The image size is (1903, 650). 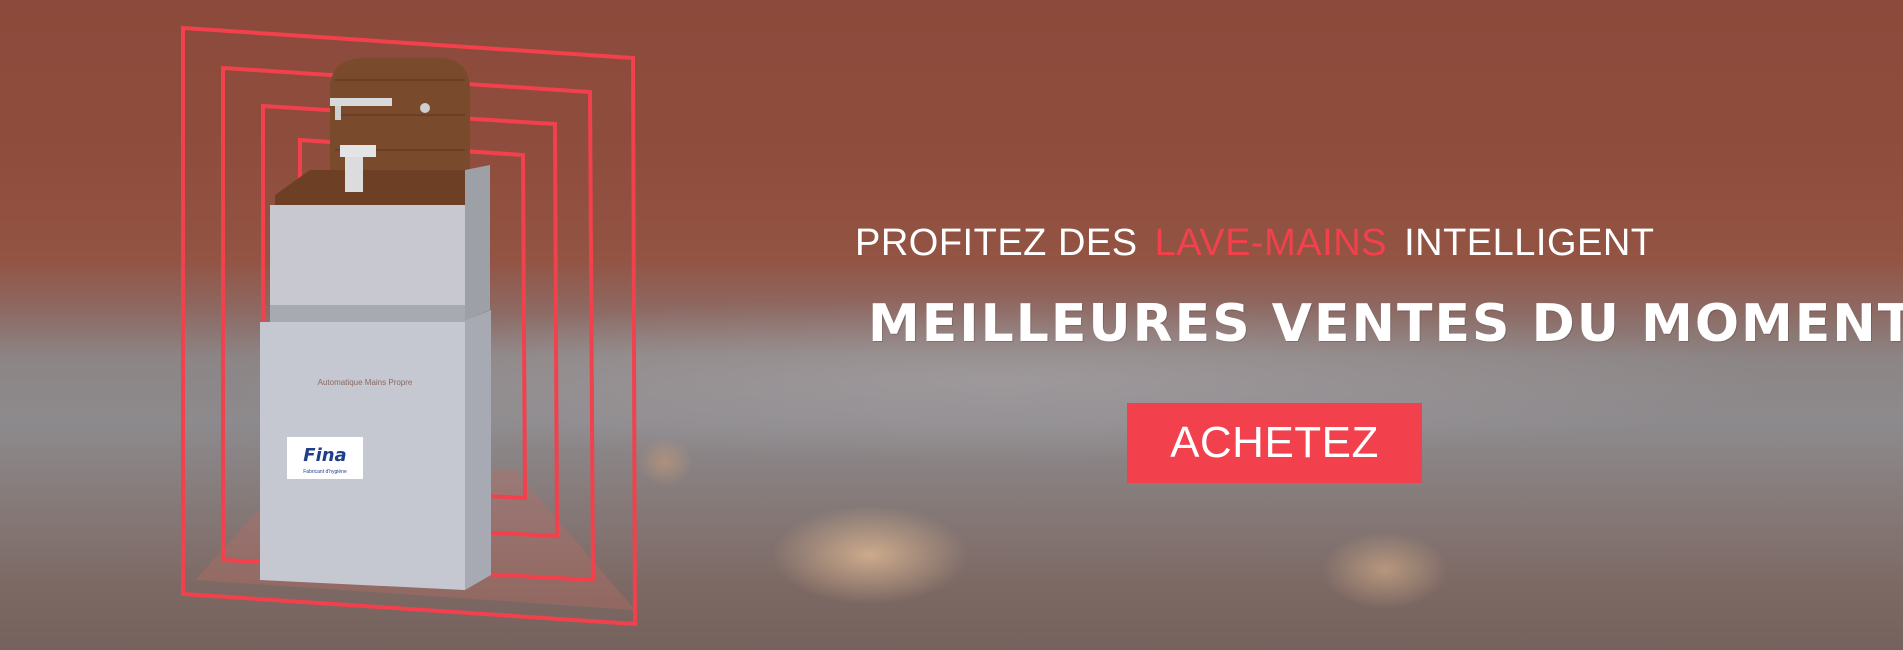 What do you see at coordinates (1529, 243) in the screenshot?
I see `headline-suffix: INTELLIGENT` at bounding box center [1529, 243].